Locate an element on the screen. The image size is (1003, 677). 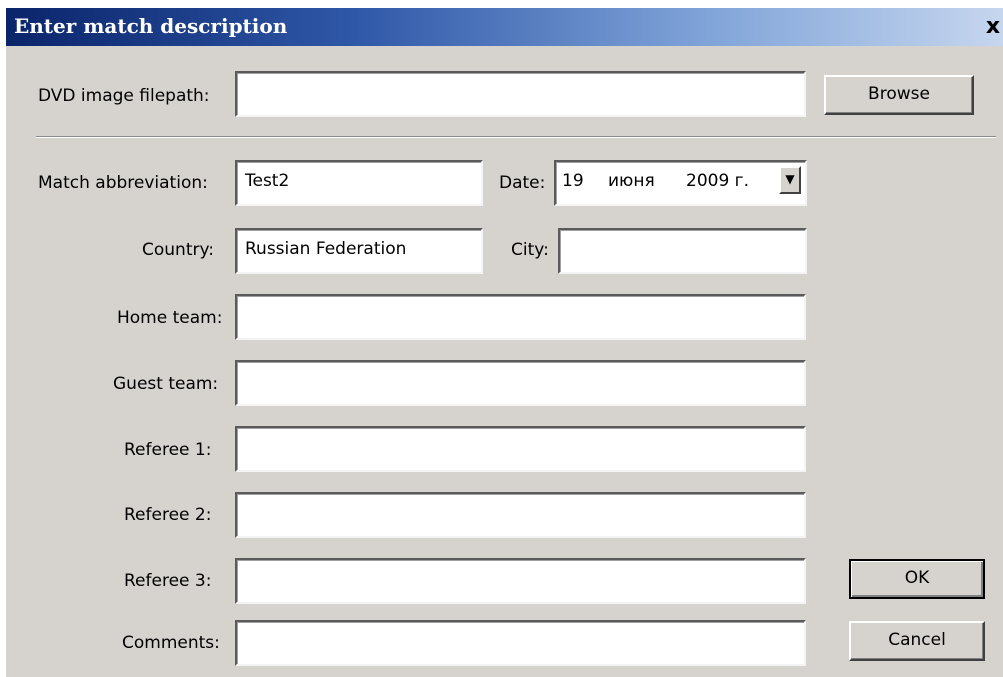
referee-3-field is located at coordinates (520, 581).